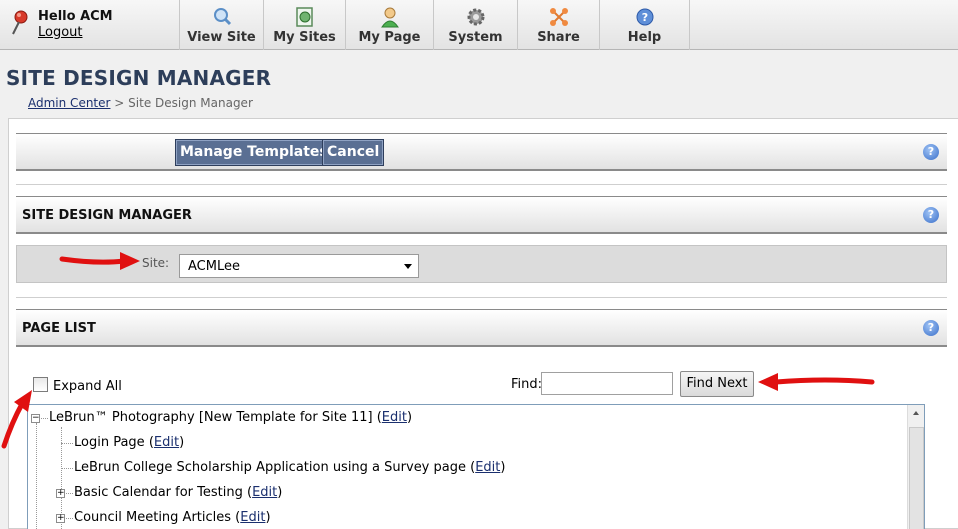  What do you see at coordinates (87, 386) in the screenshot?
I see `expand-all-label: Expand All` at bounding box center [87, 386].